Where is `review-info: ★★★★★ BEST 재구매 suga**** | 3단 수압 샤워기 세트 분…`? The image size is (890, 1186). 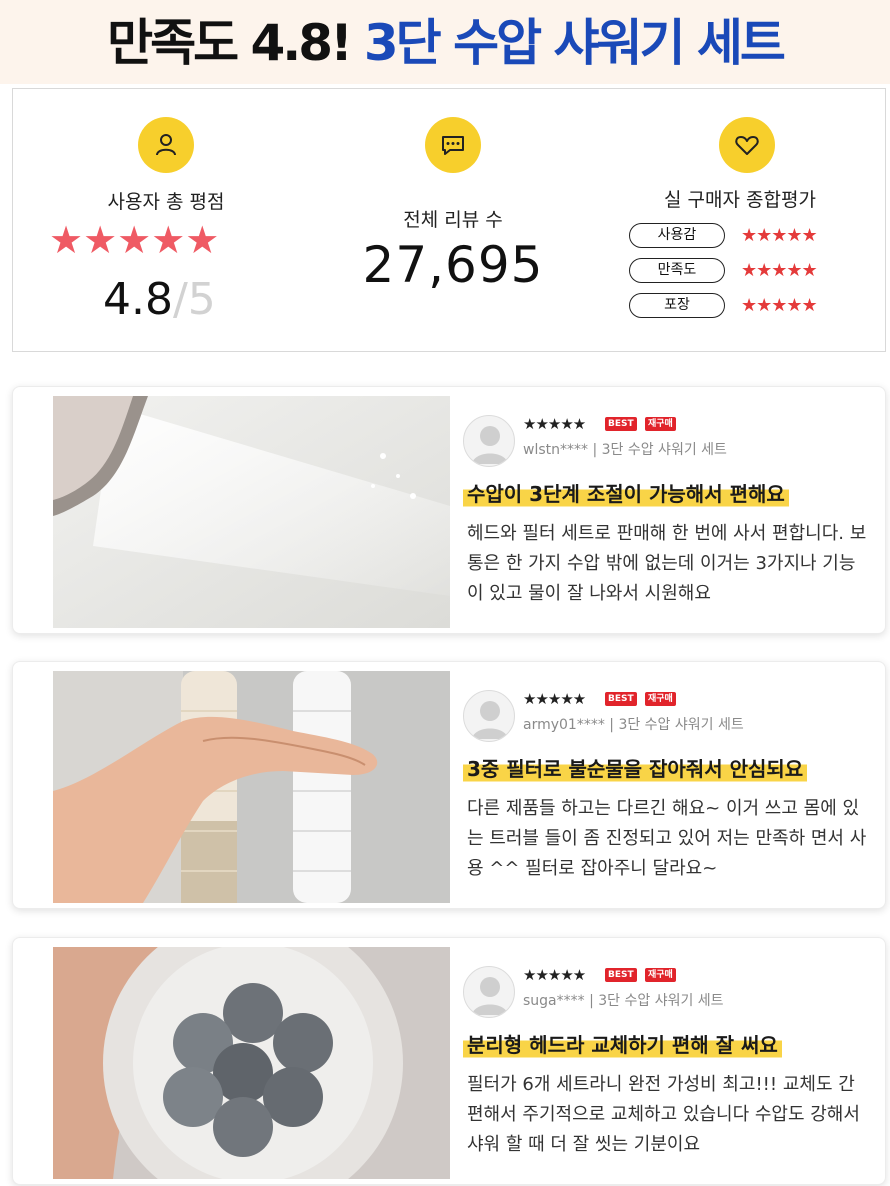
review-info: ★★★★★ BEST 재구매 suga**** | 3단 수압 샤워기 세트 분… is located at coordinates (673, 1071).